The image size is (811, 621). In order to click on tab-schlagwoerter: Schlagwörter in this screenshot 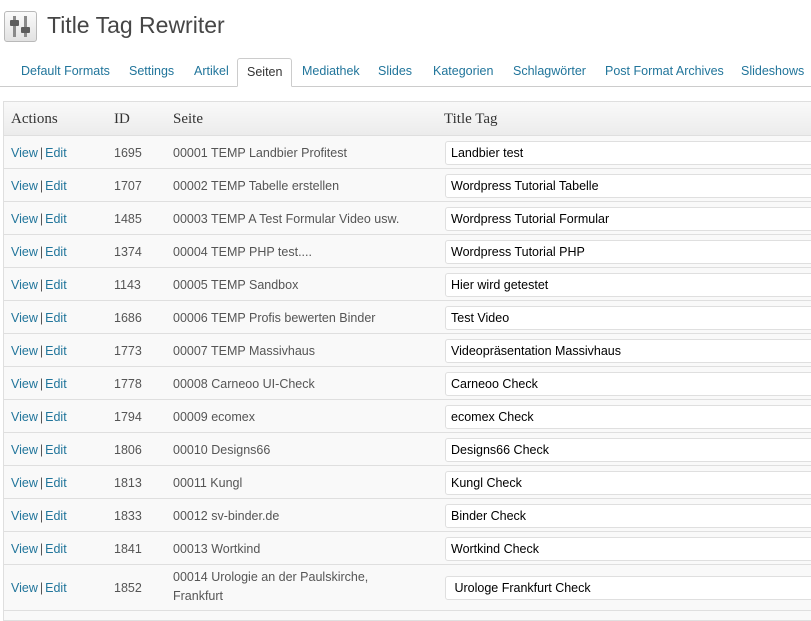, I will do `click(549, 71)`.